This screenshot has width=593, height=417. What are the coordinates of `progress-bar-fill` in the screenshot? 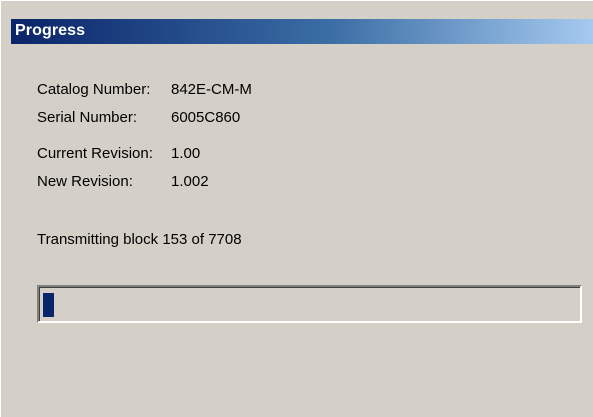 It's located at (48, 305).